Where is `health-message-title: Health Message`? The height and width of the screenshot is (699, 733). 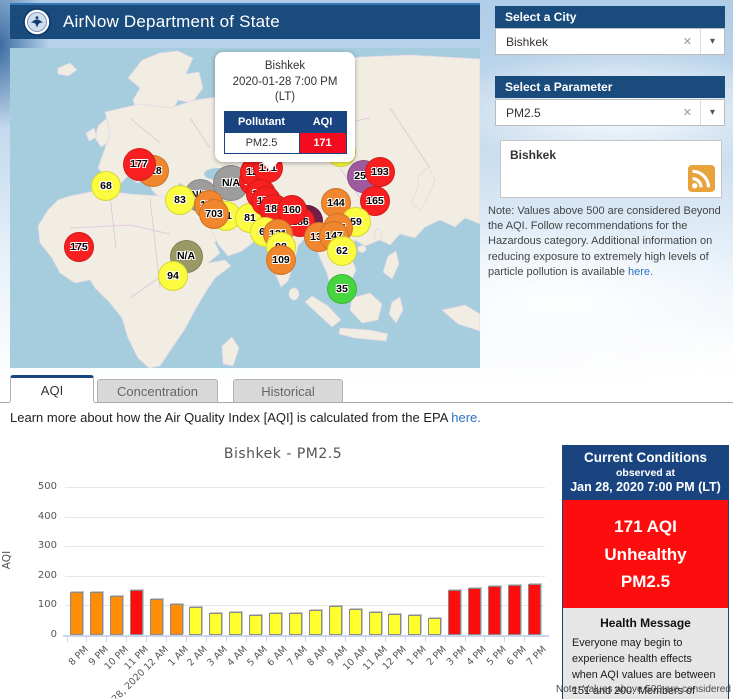
health-message-title: Health Message is located at coordinates (645, 622).